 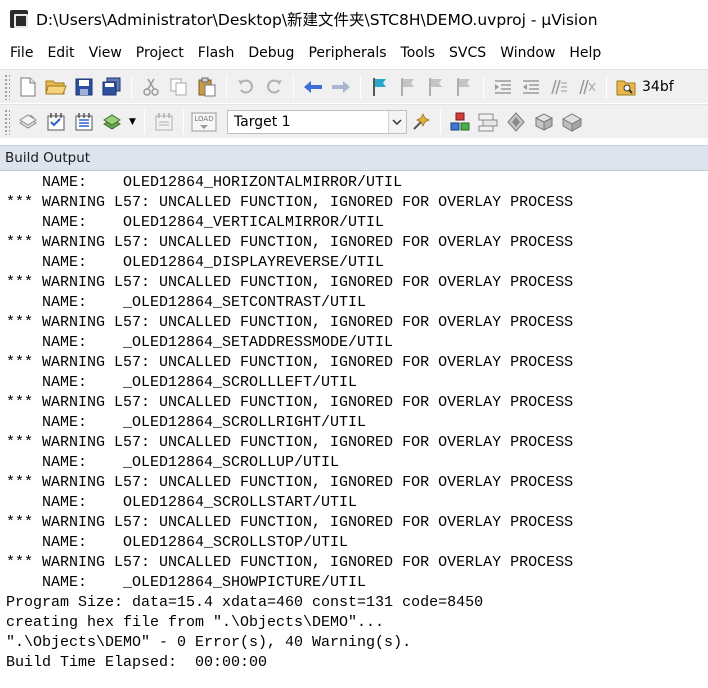 What do you see at coordinates (347, 53) in the screenshot?
I see `menu-peripherals: Peripherals` at bounding box center [347, 53].